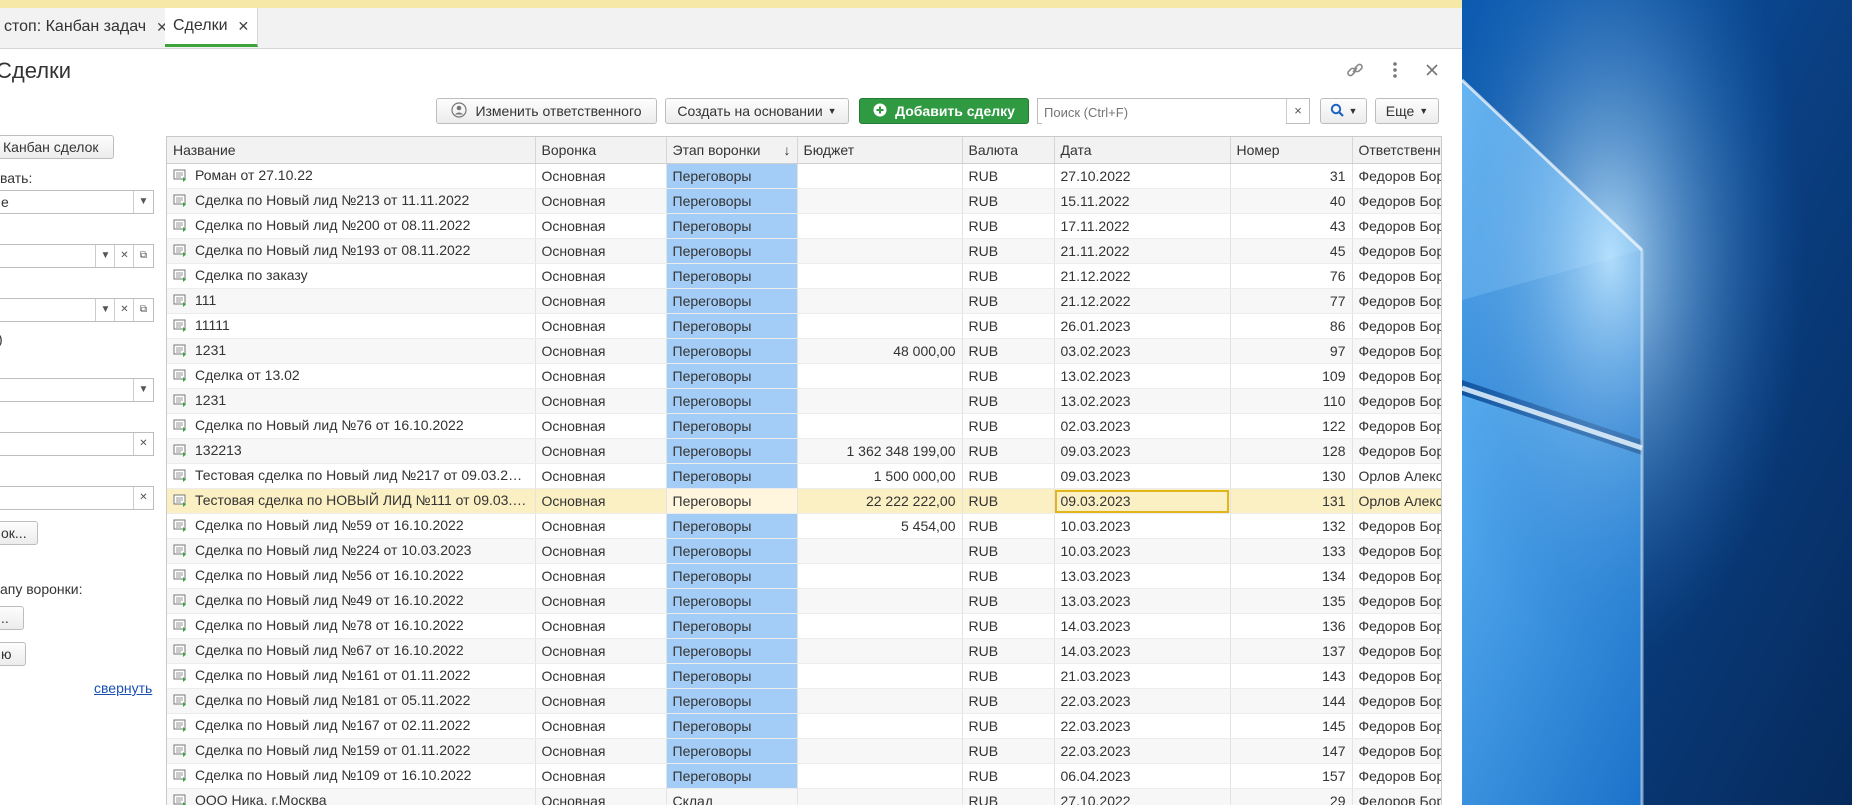  I want to click on search-input, so click(1164, 112).